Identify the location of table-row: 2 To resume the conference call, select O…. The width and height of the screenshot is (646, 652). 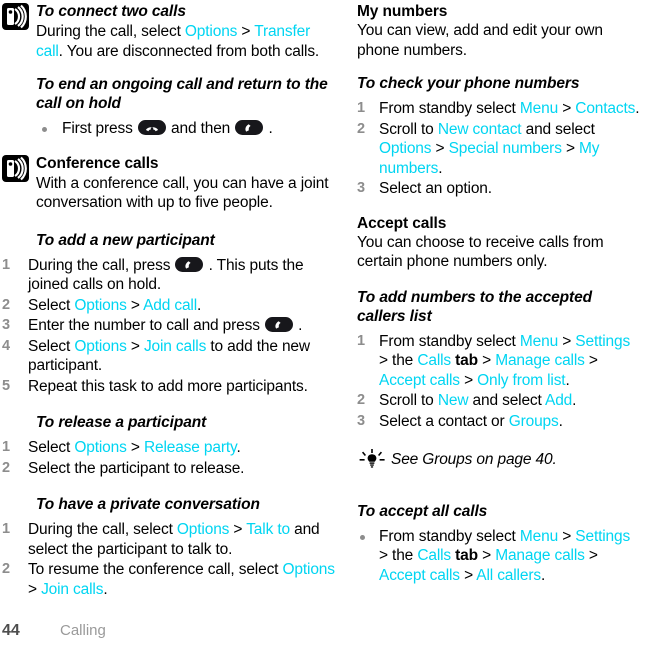
(168, 579).